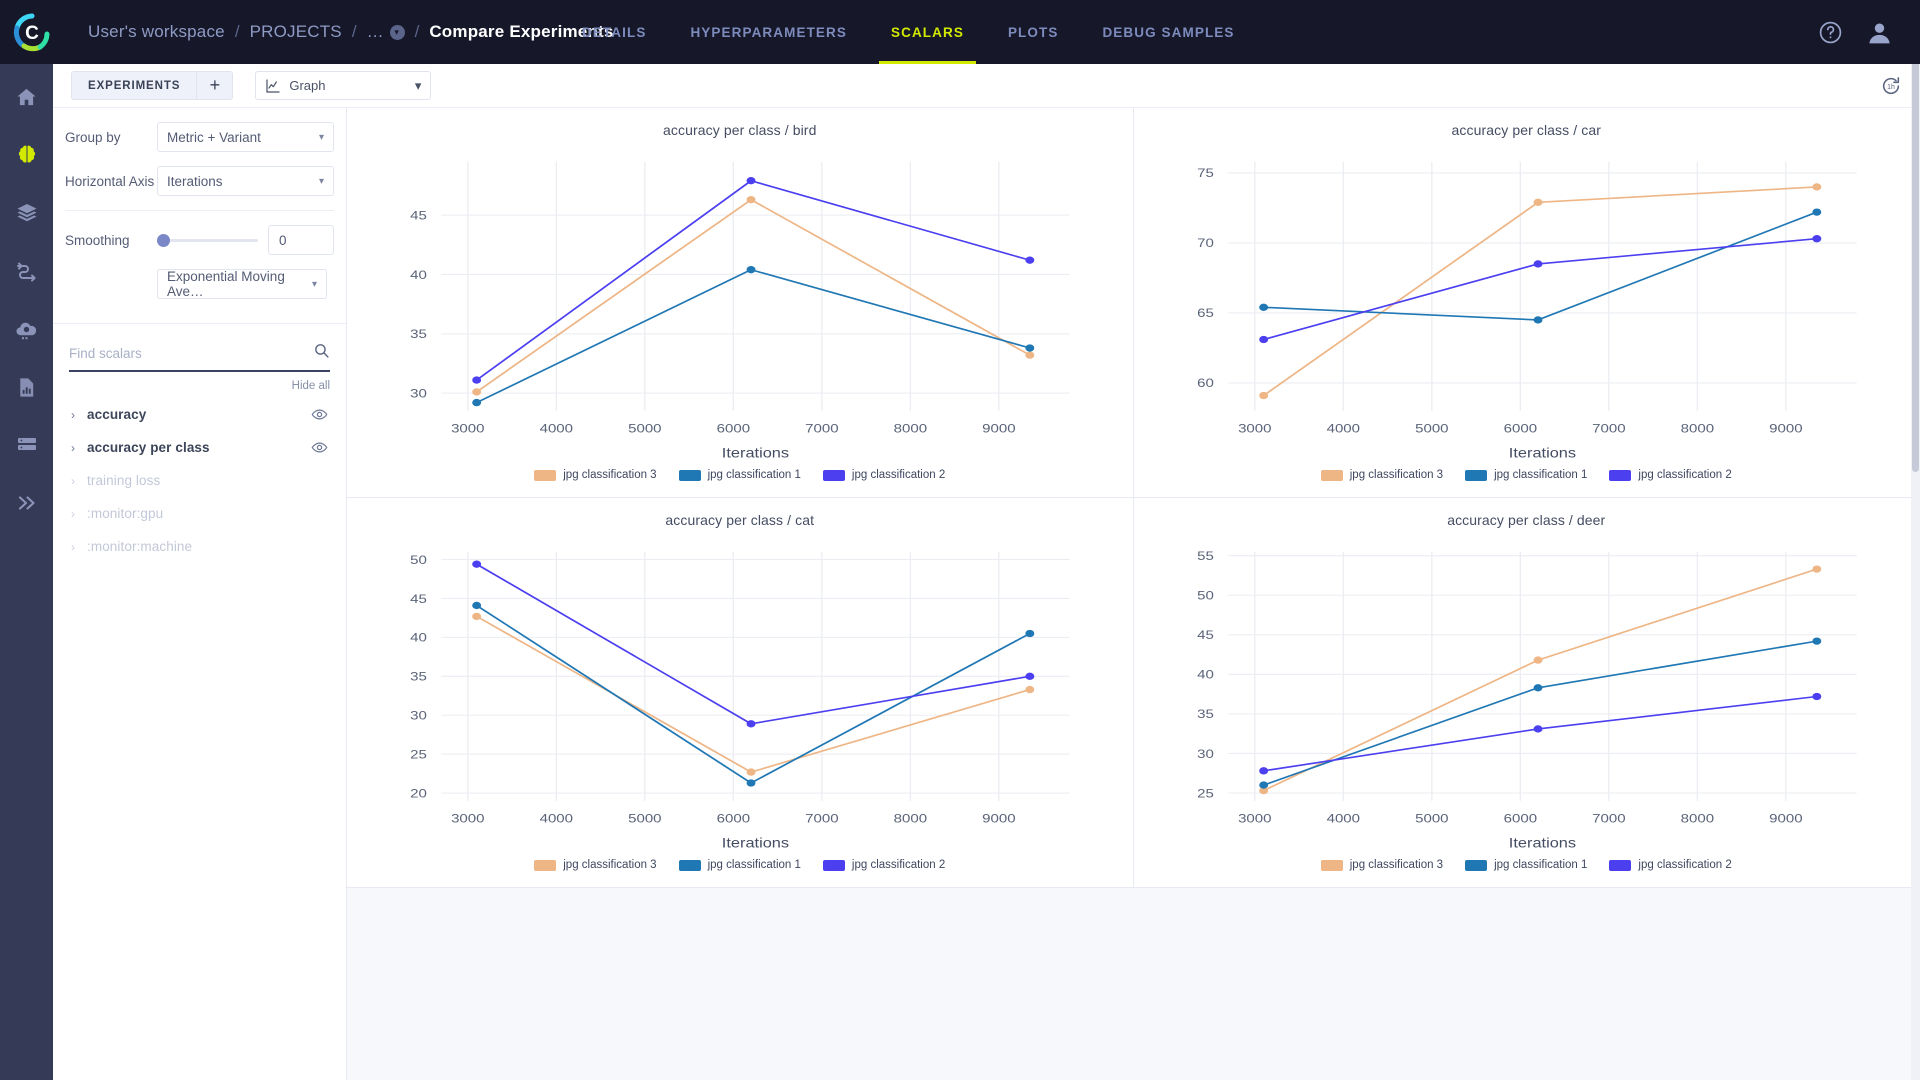 This screenshot has width=1920, height=1080. What do you see at coordinates (27, 213) in the screenshot?
I see `sidebar-item-models` at bounding box center [27, 213].